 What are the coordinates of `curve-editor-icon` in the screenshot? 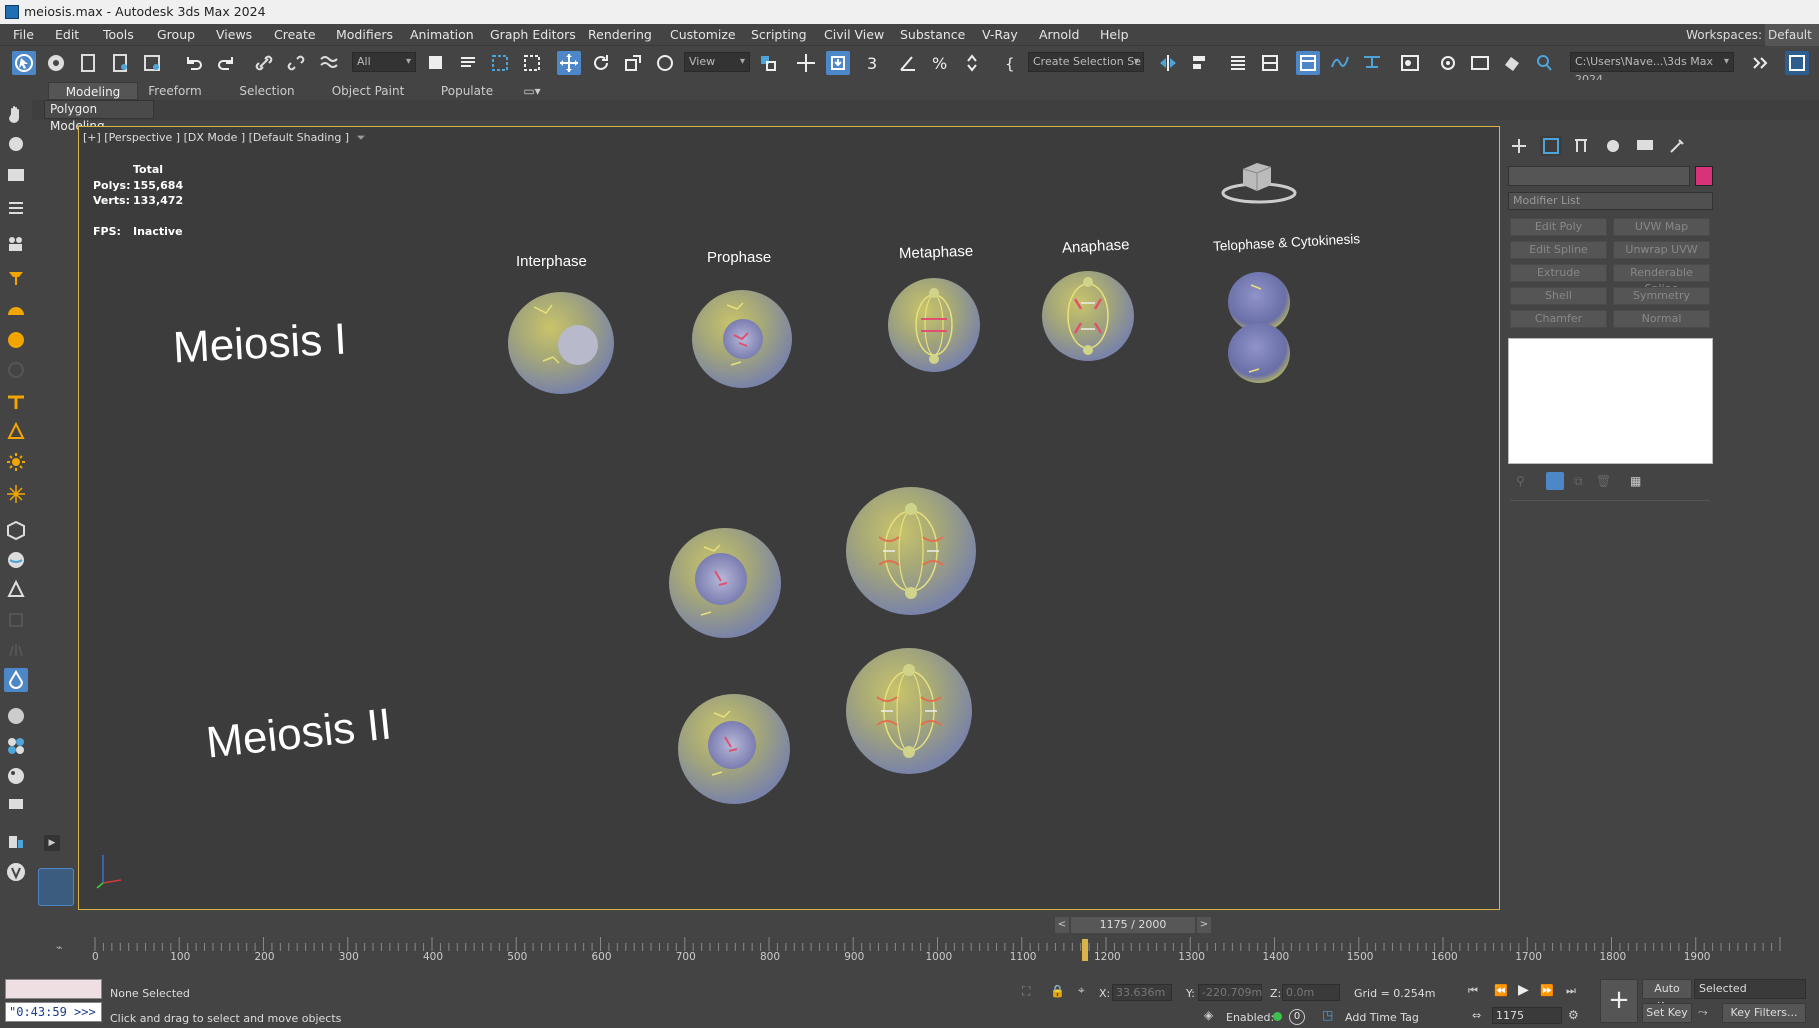 It's located at (1340, 63).